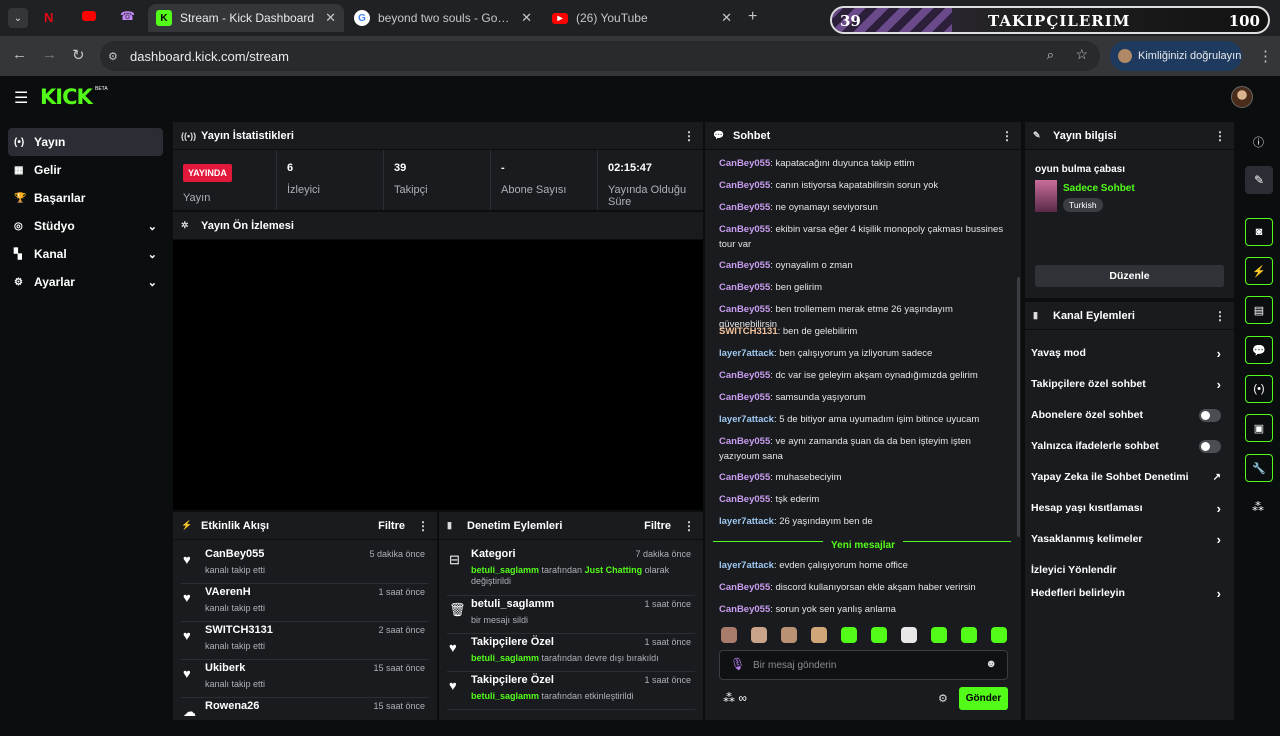  I want to click on sidebar-item-achievements: 🏆 Başarılar, so click(85, 198).